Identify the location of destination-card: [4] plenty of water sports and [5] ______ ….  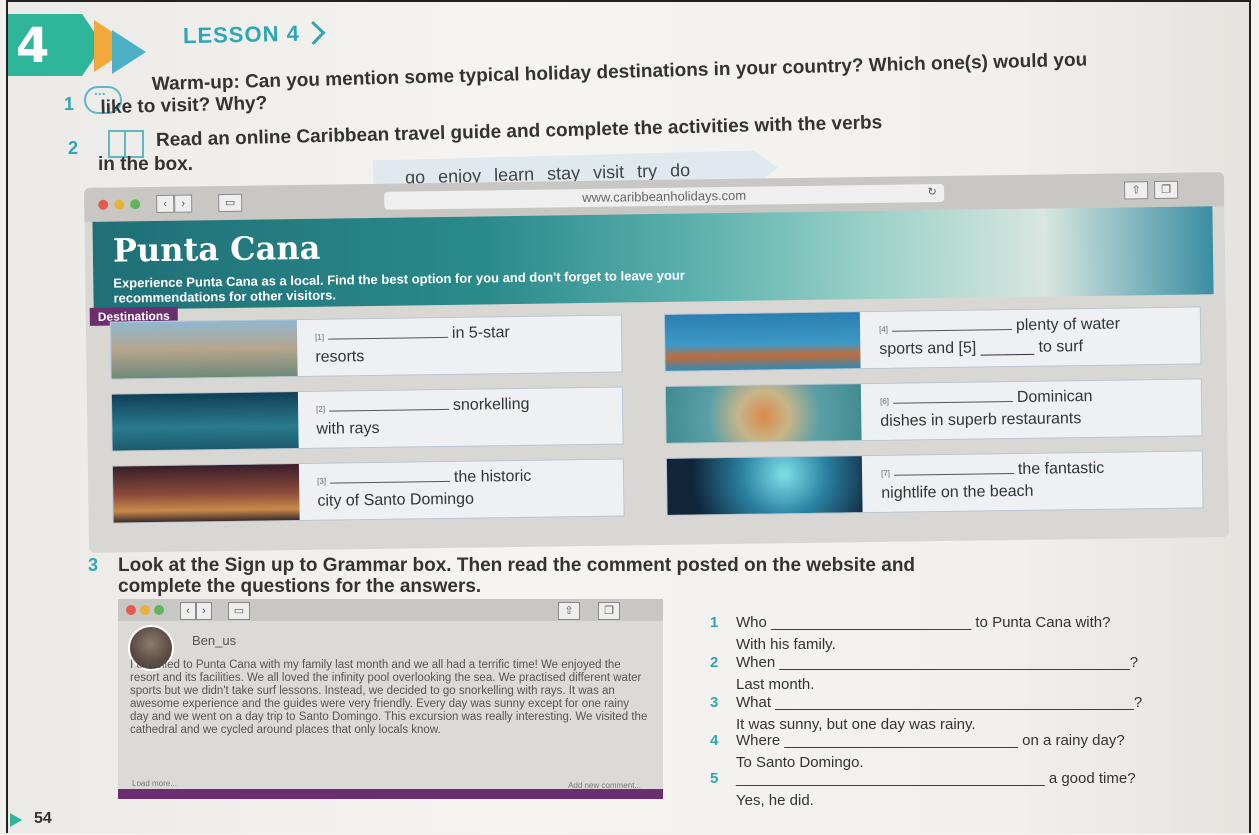
(932, 339).